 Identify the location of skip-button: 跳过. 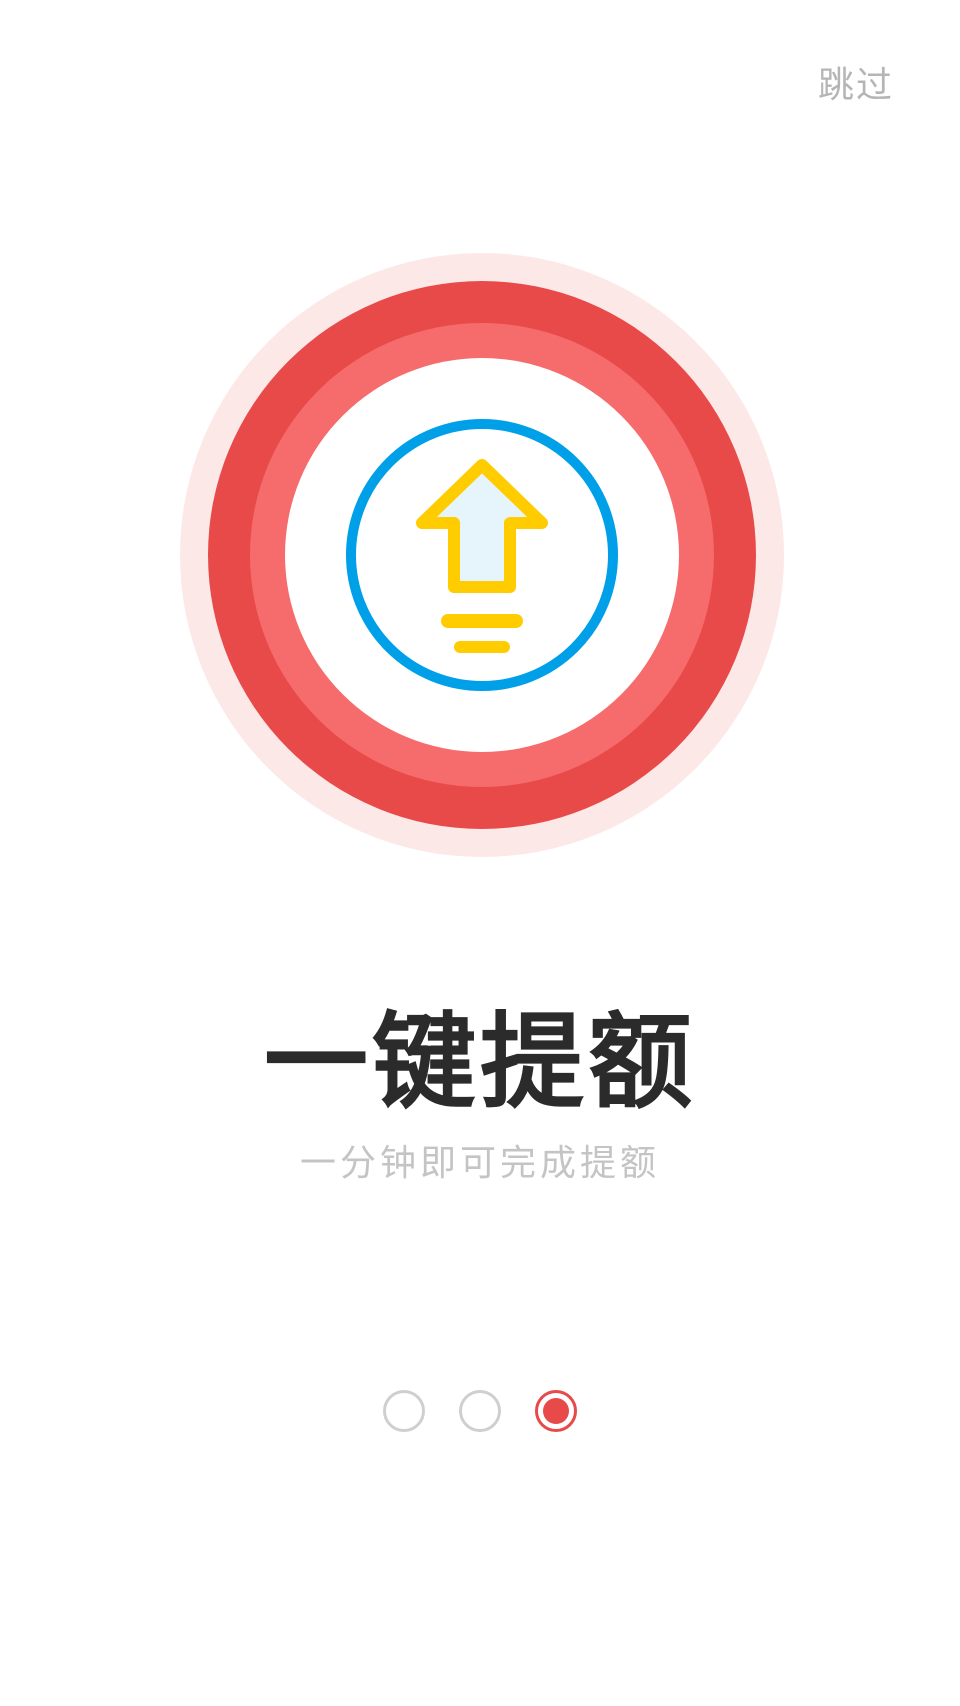
(856, 82).